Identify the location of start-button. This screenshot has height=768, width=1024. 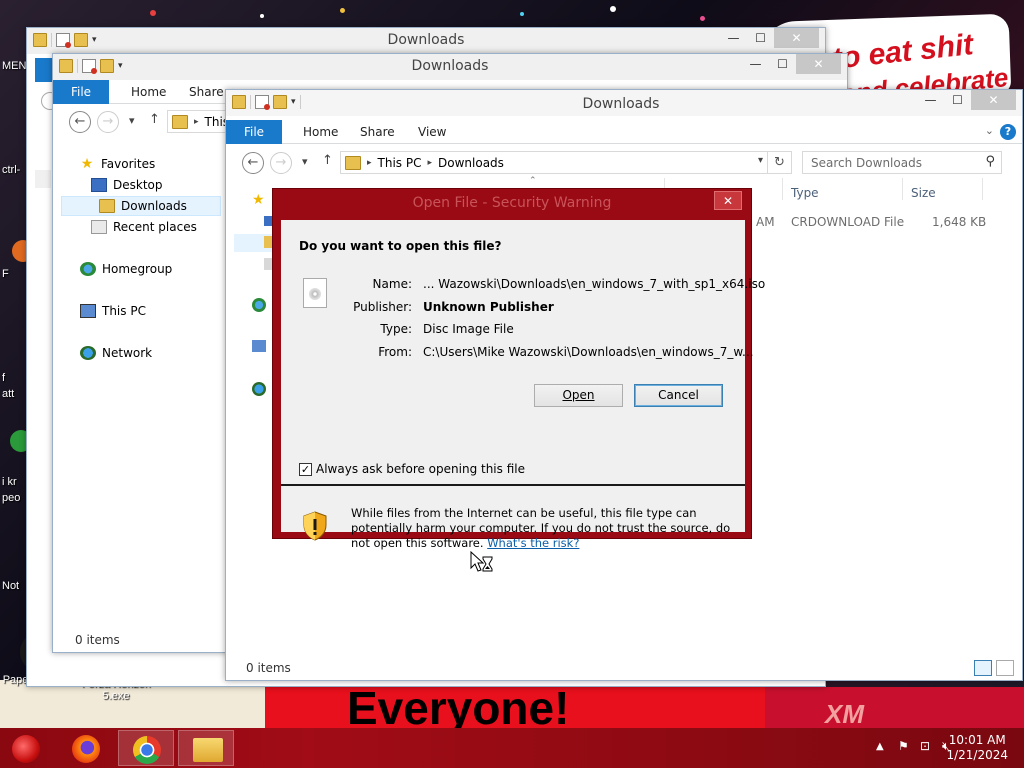
(26, 748).